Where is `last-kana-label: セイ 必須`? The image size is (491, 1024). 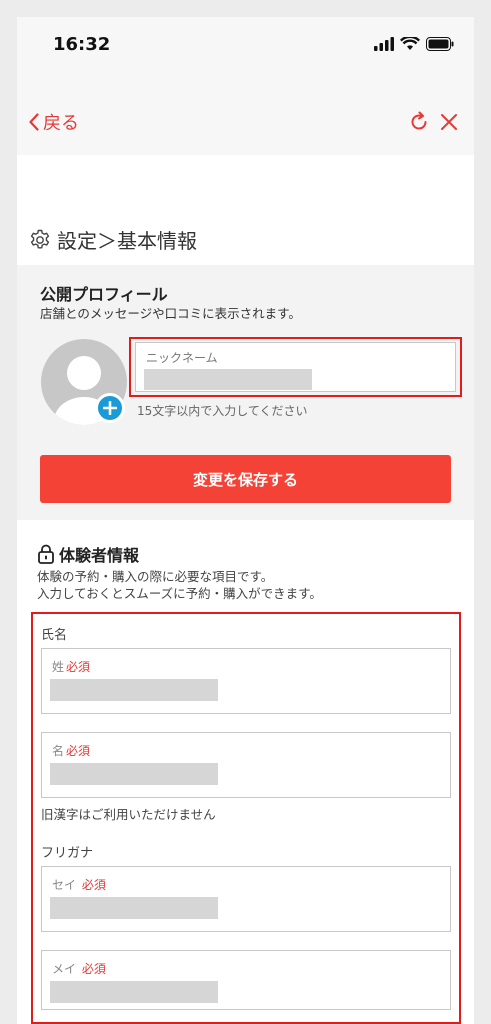 last-kana-label: セイ 必須 is located at coordinates (79, 885).